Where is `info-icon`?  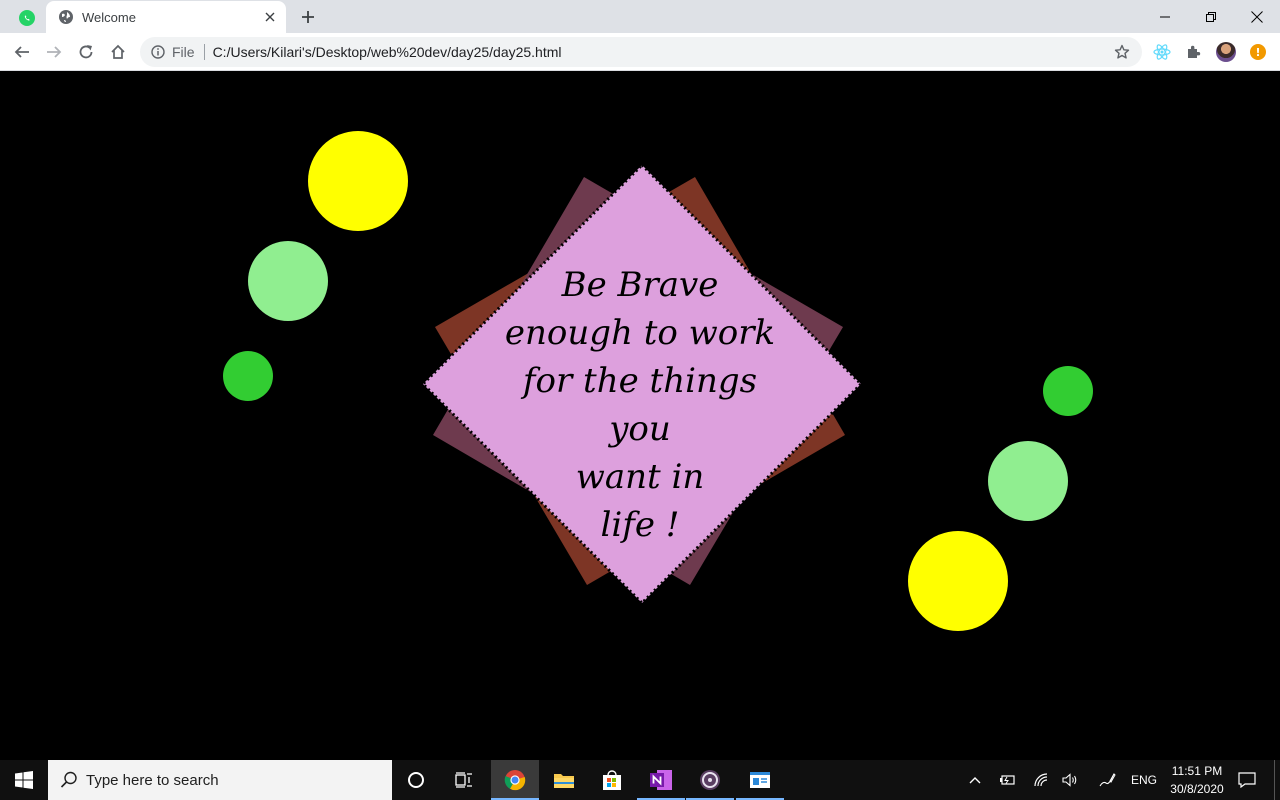
info-icon is located at coordinates (158, 52).